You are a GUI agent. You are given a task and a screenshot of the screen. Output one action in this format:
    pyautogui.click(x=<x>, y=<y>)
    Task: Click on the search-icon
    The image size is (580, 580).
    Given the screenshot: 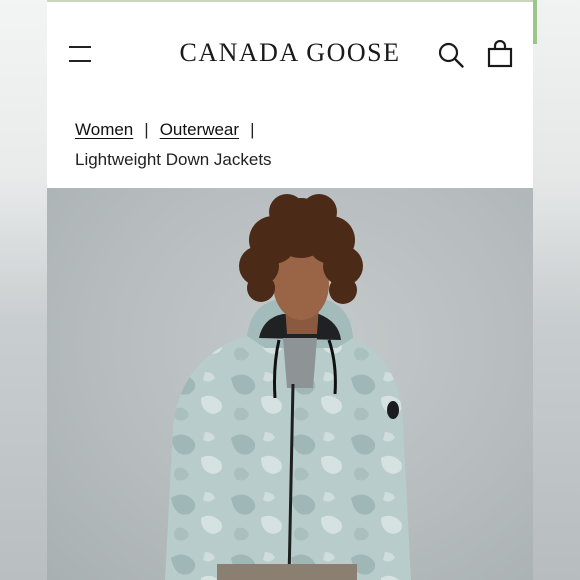 What is the action you would take?
    pyautogui.click(x=451, y=55)
    